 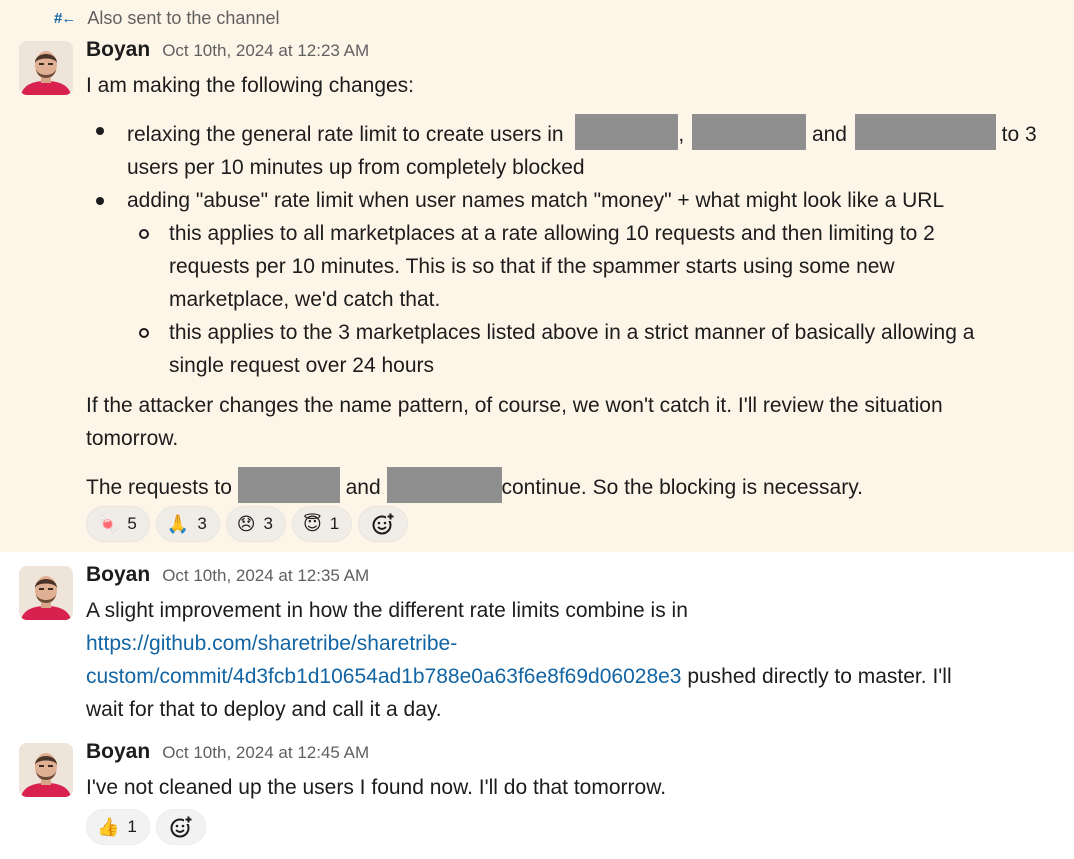 What do you see at coordinates (108, 827) in the screenshot?
I see `thumbs-up-emoji: 👍` at bounding box center [108, 827].